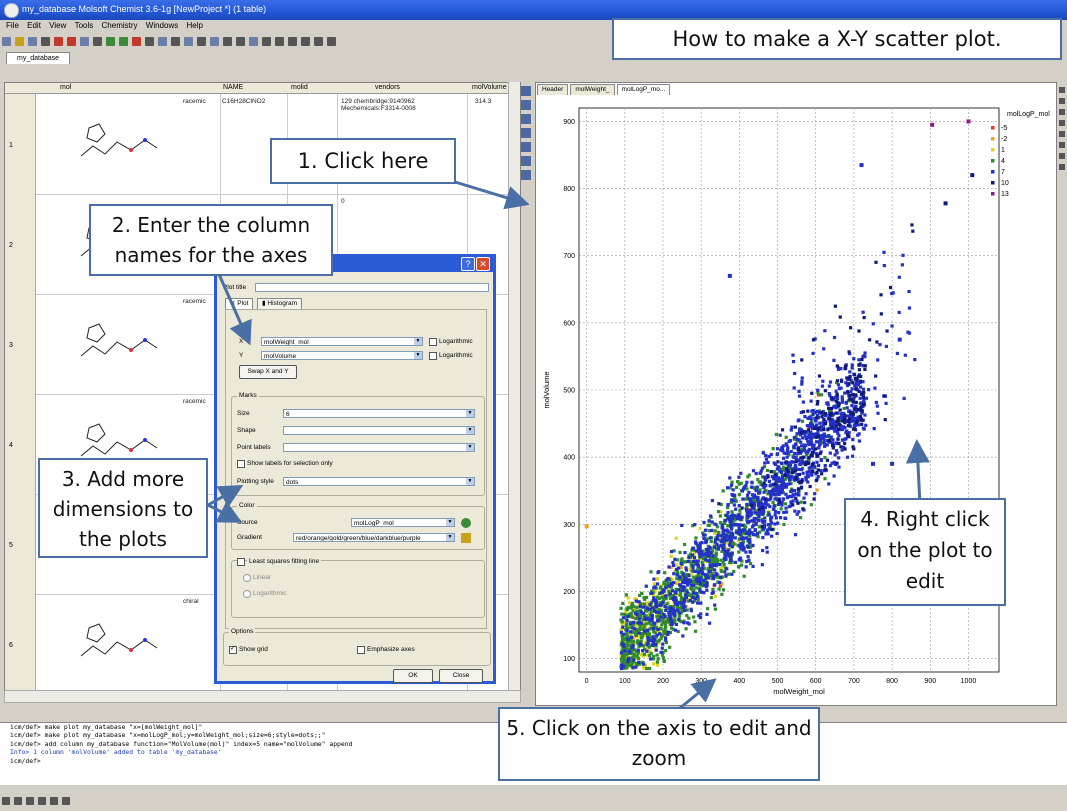 This screenshot has width=1067, height=811. What do you see at coordinates (227, 41) in the screenshot?
I see `sphere-icon` at bounding box center [227, 41].